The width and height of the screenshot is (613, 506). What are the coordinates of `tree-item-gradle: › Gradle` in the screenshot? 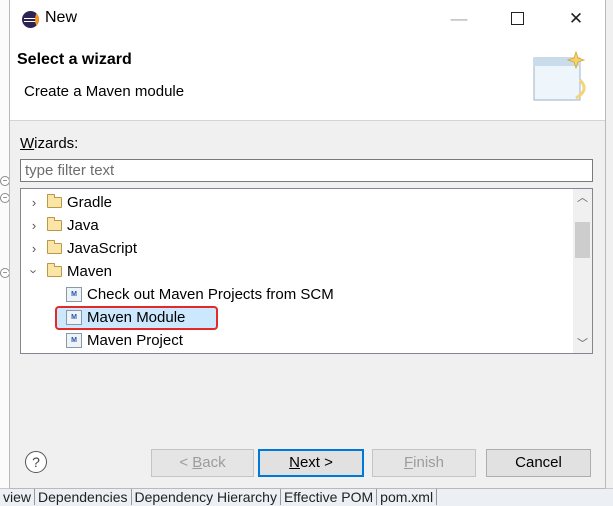 It's located at (296, 202).